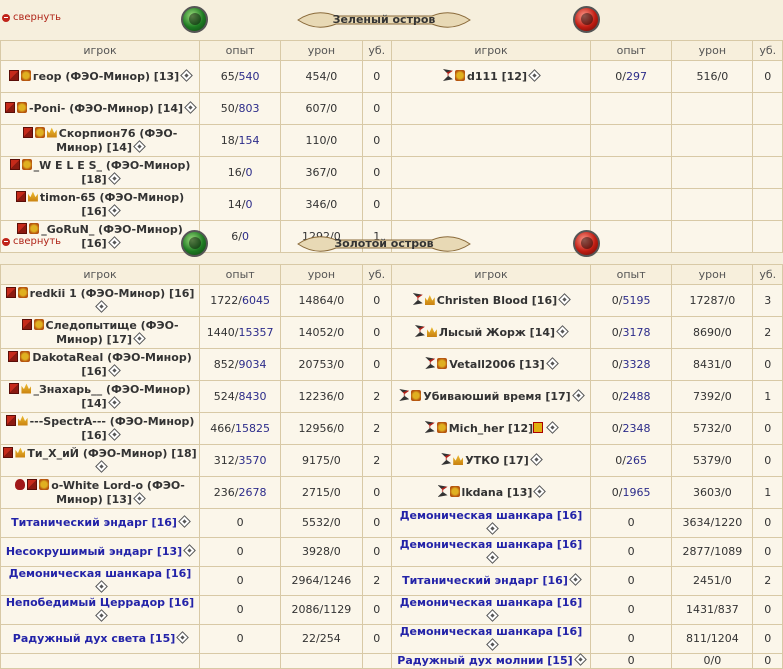 This screenshot has width=783, height=669. What do you see at coordinates (712, 364) in the screenshot?
I see `damage-cell: 8431/0` at bounding box center [712, 364].